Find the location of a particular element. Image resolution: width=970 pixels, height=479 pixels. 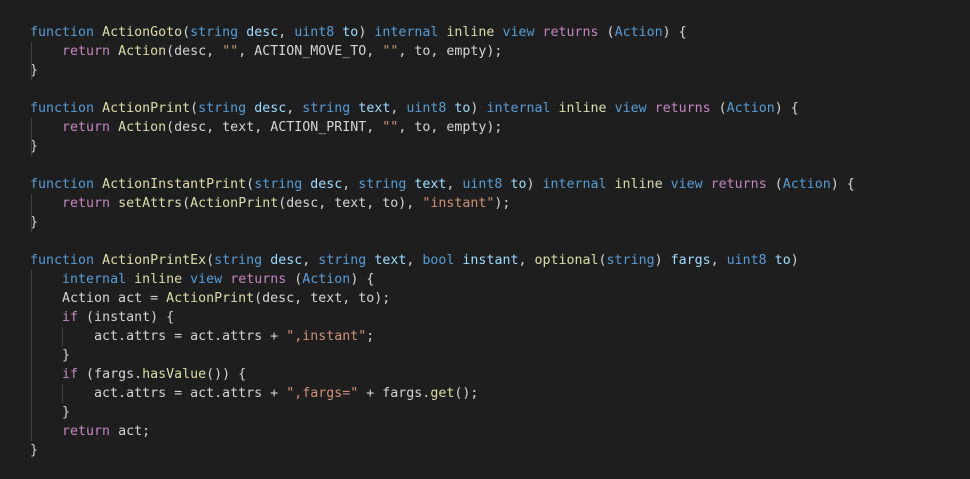

code-token: if is located at coordinates (70, 374).